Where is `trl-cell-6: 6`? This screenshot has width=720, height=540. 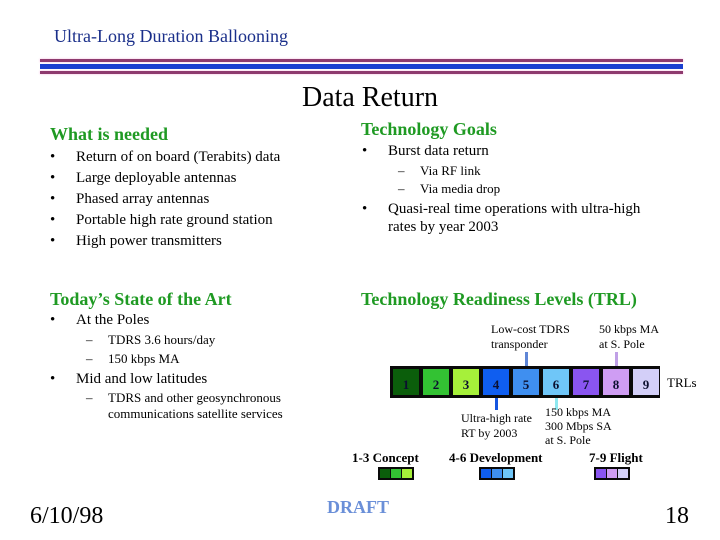 trl-cell-6: 6 is located at coordinates (556, 382).